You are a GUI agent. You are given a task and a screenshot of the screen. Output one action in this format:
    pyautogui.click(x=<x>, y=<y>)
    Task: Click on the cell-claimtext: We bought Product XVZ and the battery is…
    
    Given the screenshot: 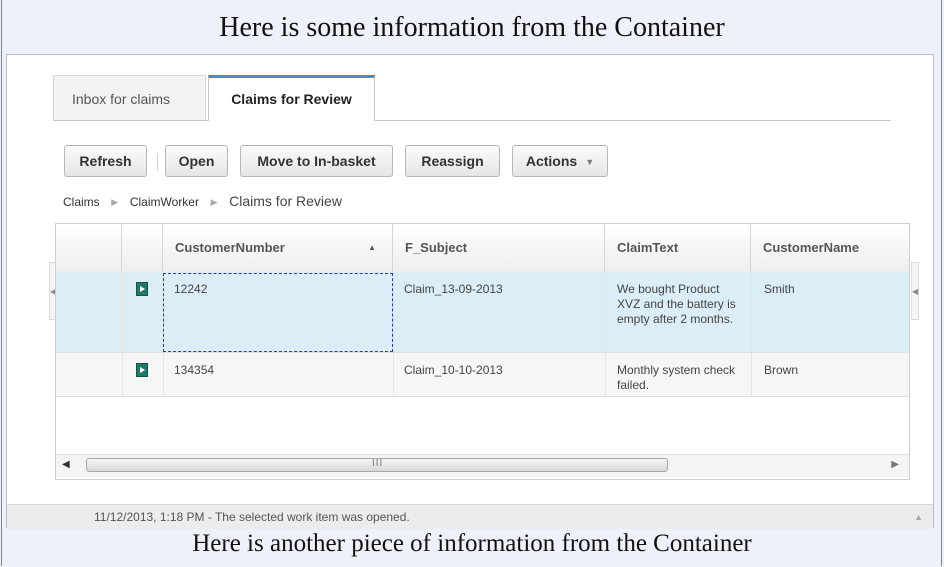 What is the action you would take?
    pyautogui.click(x=676, y=304)
    